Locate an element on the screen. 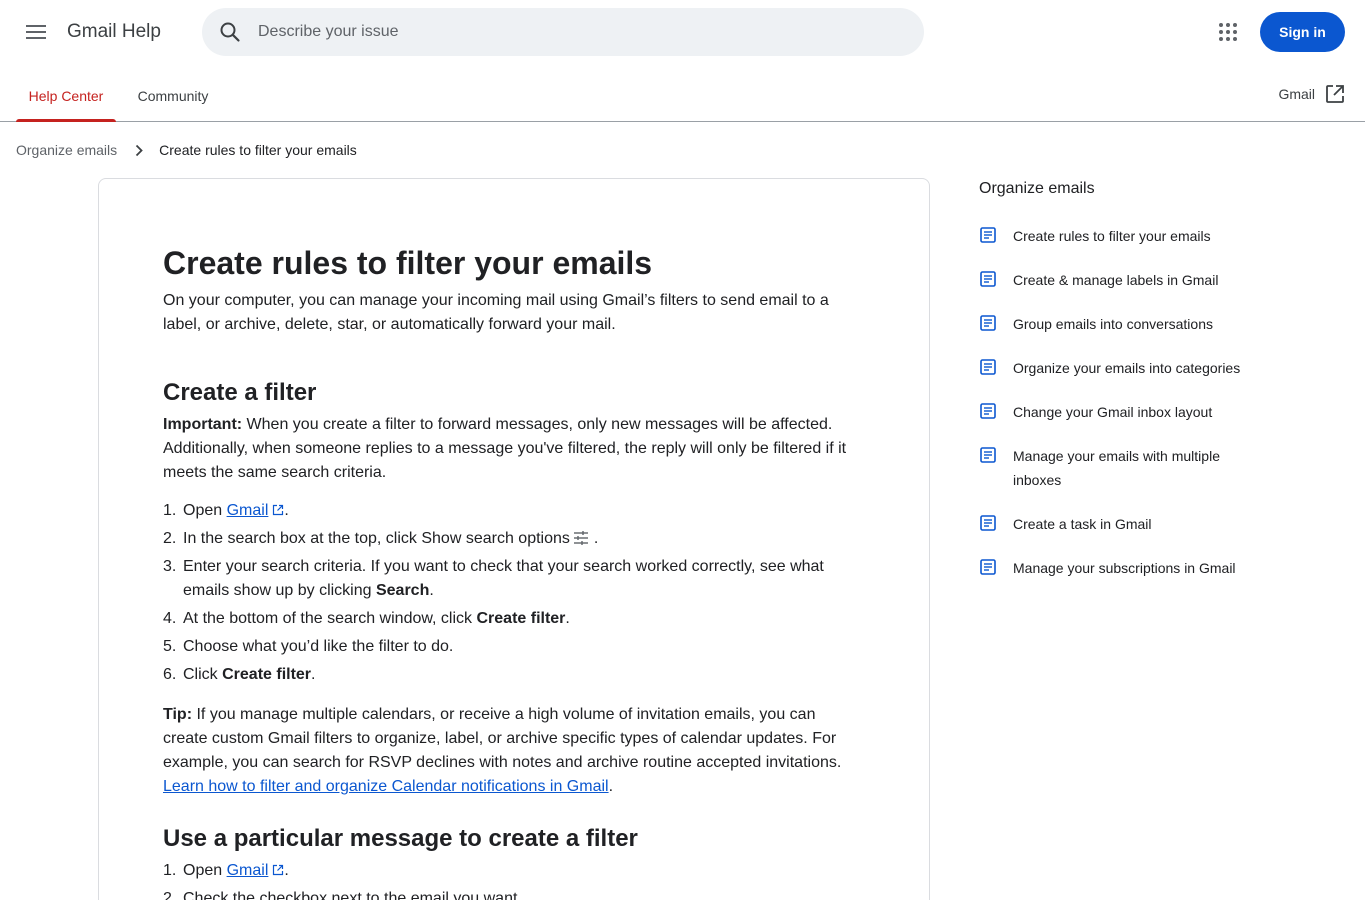 Image resolution: width=1365 pixels, height=900 pixels. sidenav-item-multiple-inboxes: Manage your emails with multiple inboxes is located at coordinates (1129, 468).